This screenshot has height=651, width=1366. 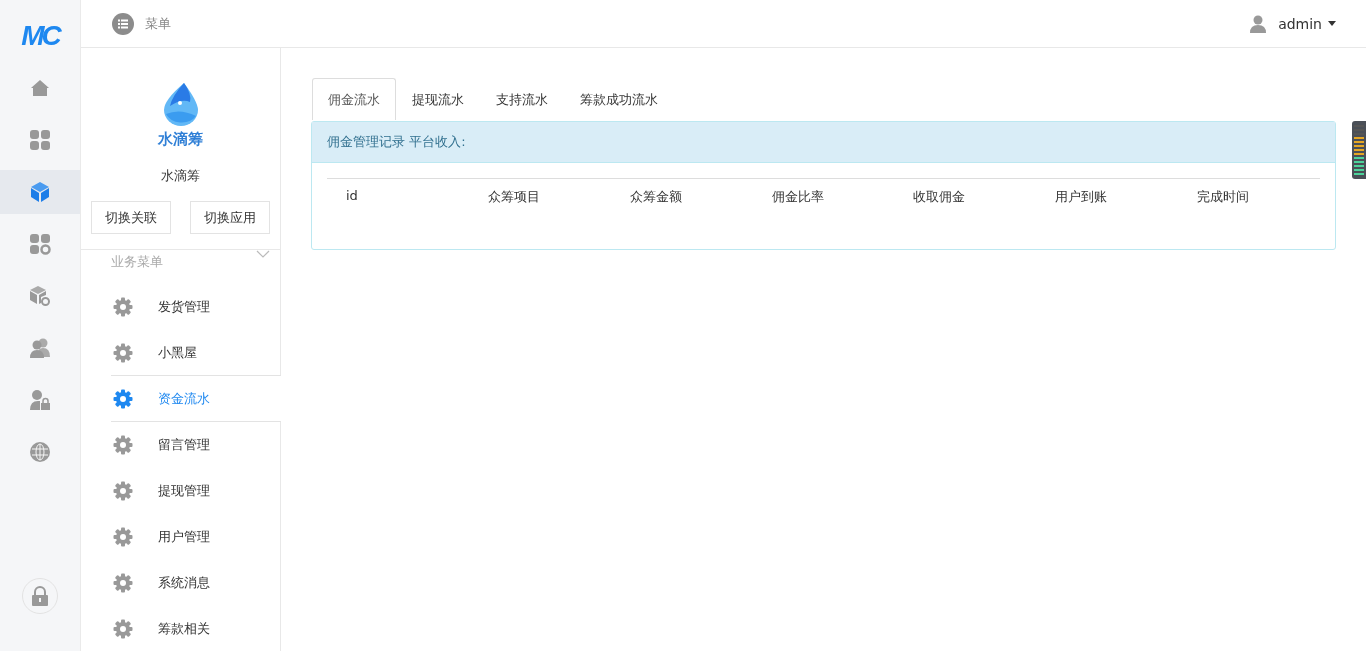 I want to click on cube-icon, so click(x=40, y=192).